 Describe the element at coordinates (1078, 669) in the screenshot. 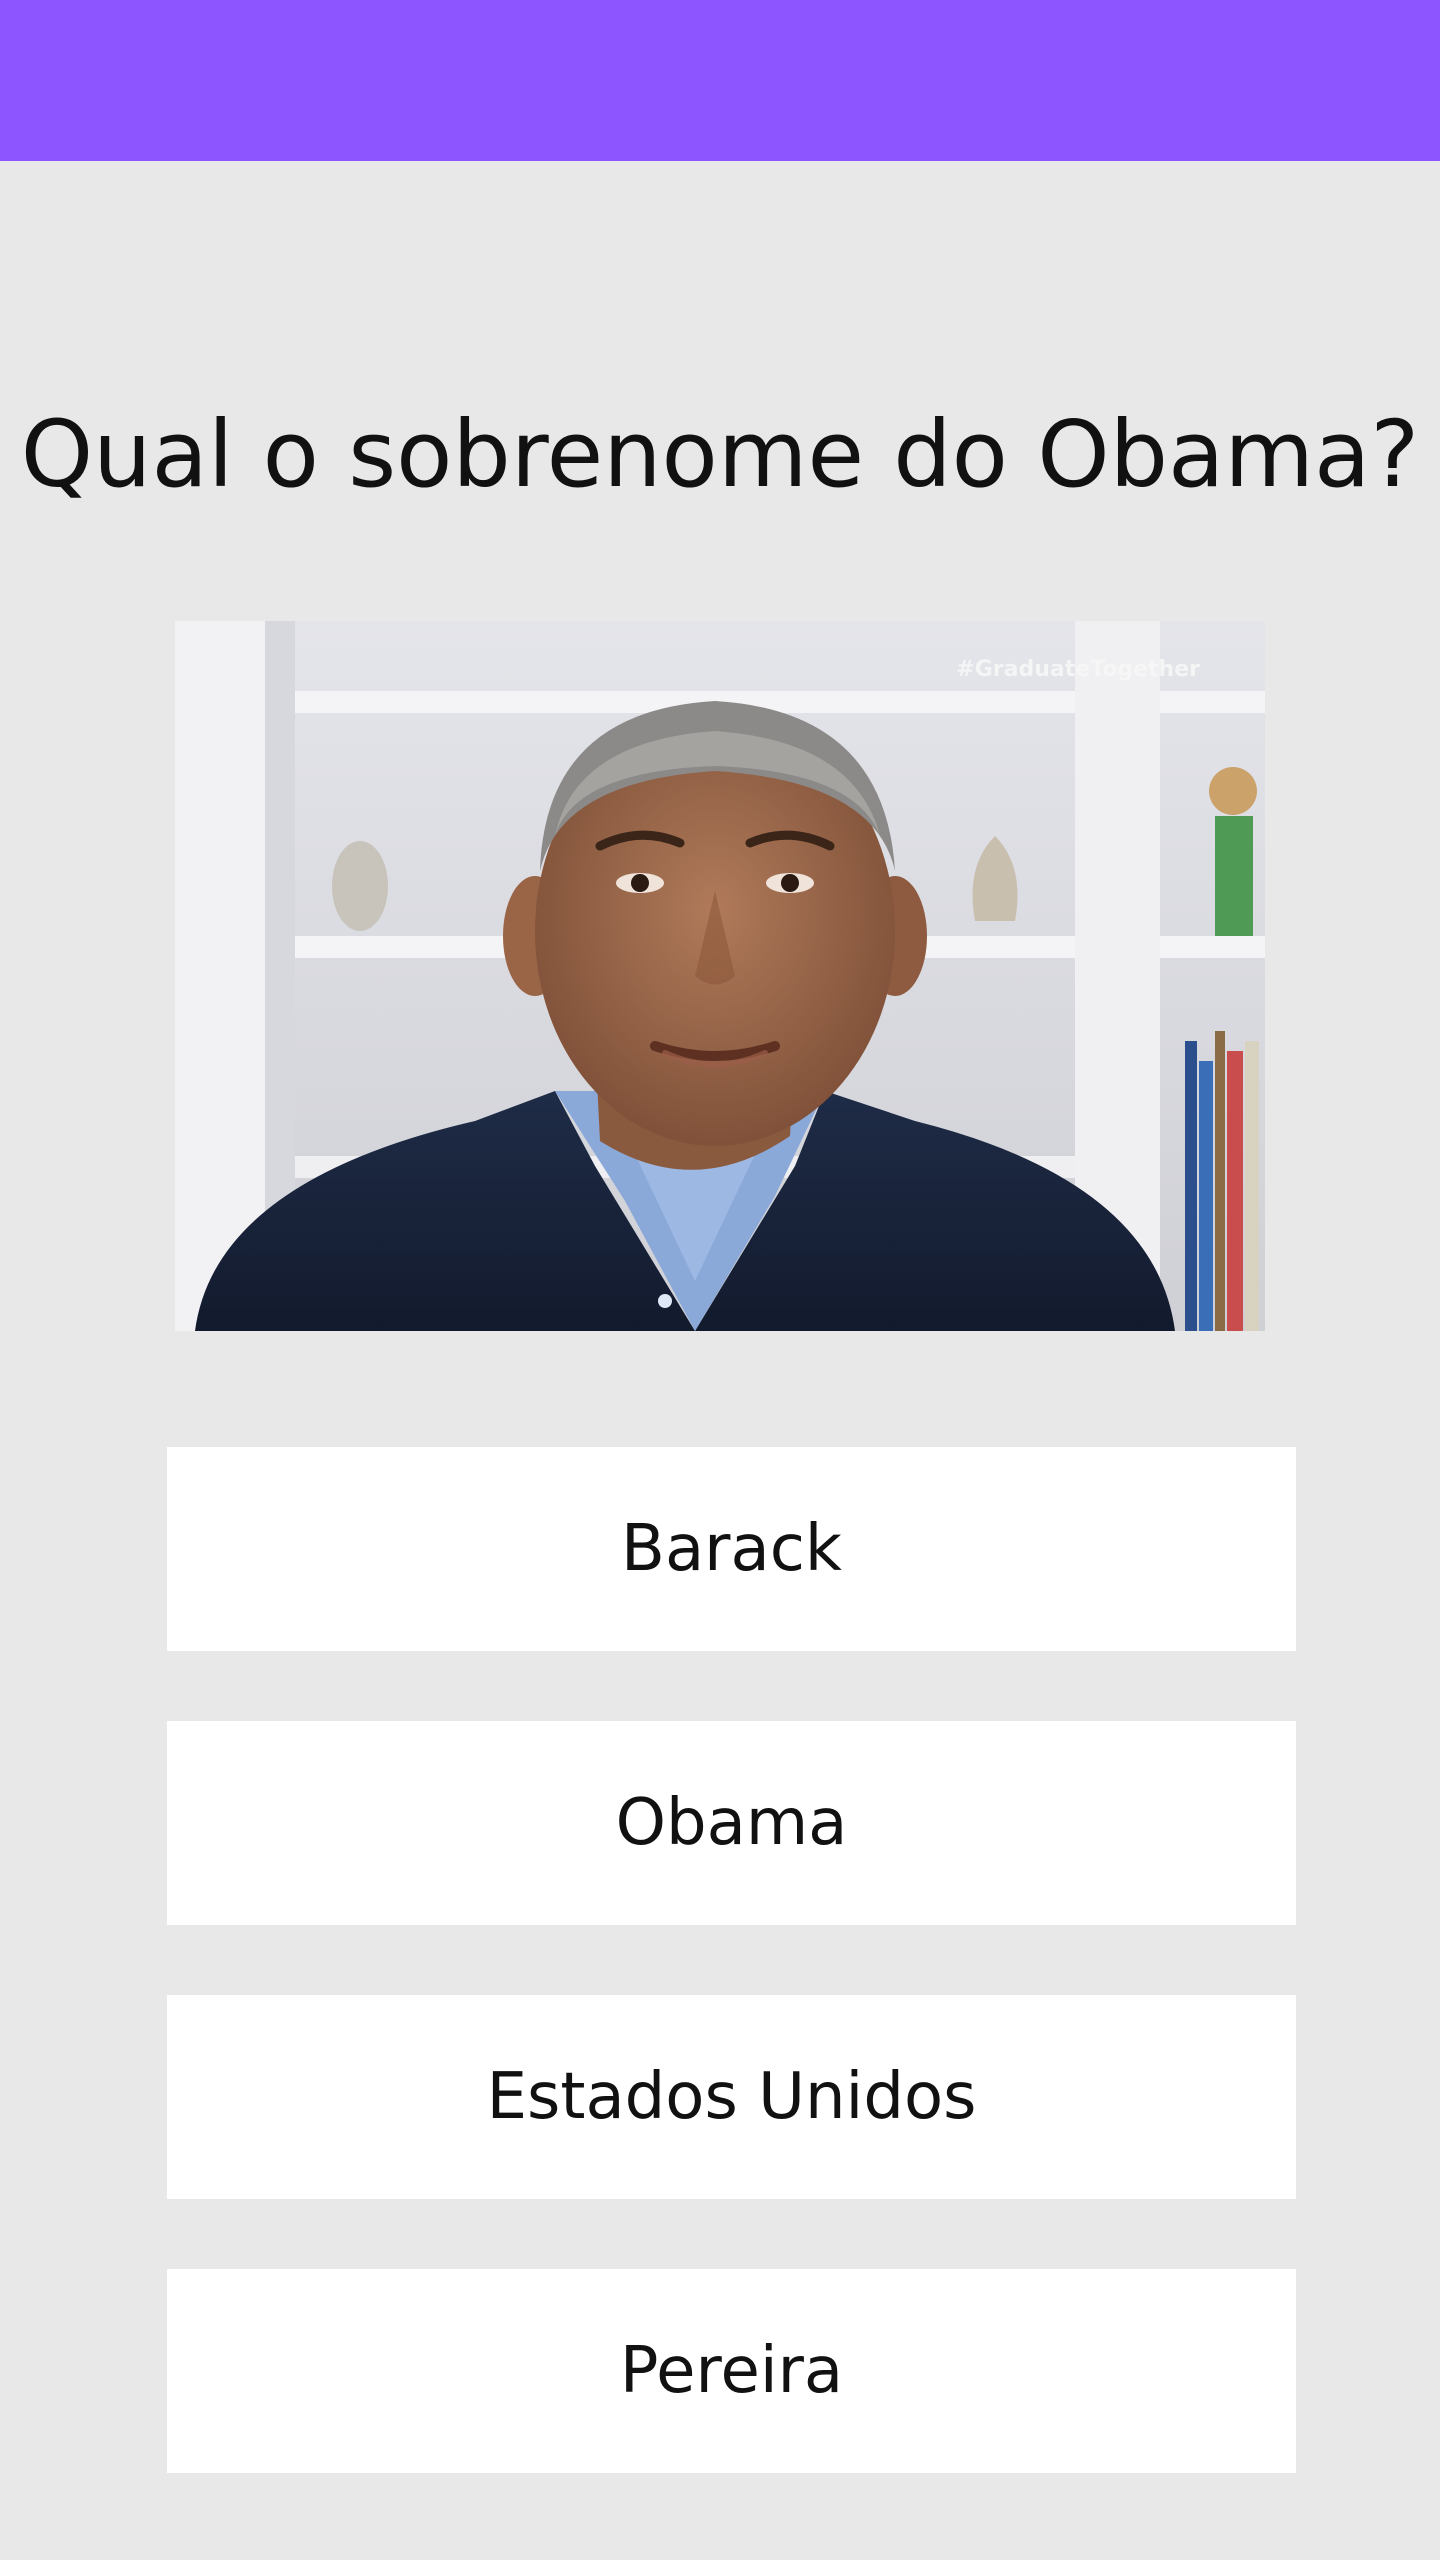

I see `svg-text: #GraduateTogether` at that location.